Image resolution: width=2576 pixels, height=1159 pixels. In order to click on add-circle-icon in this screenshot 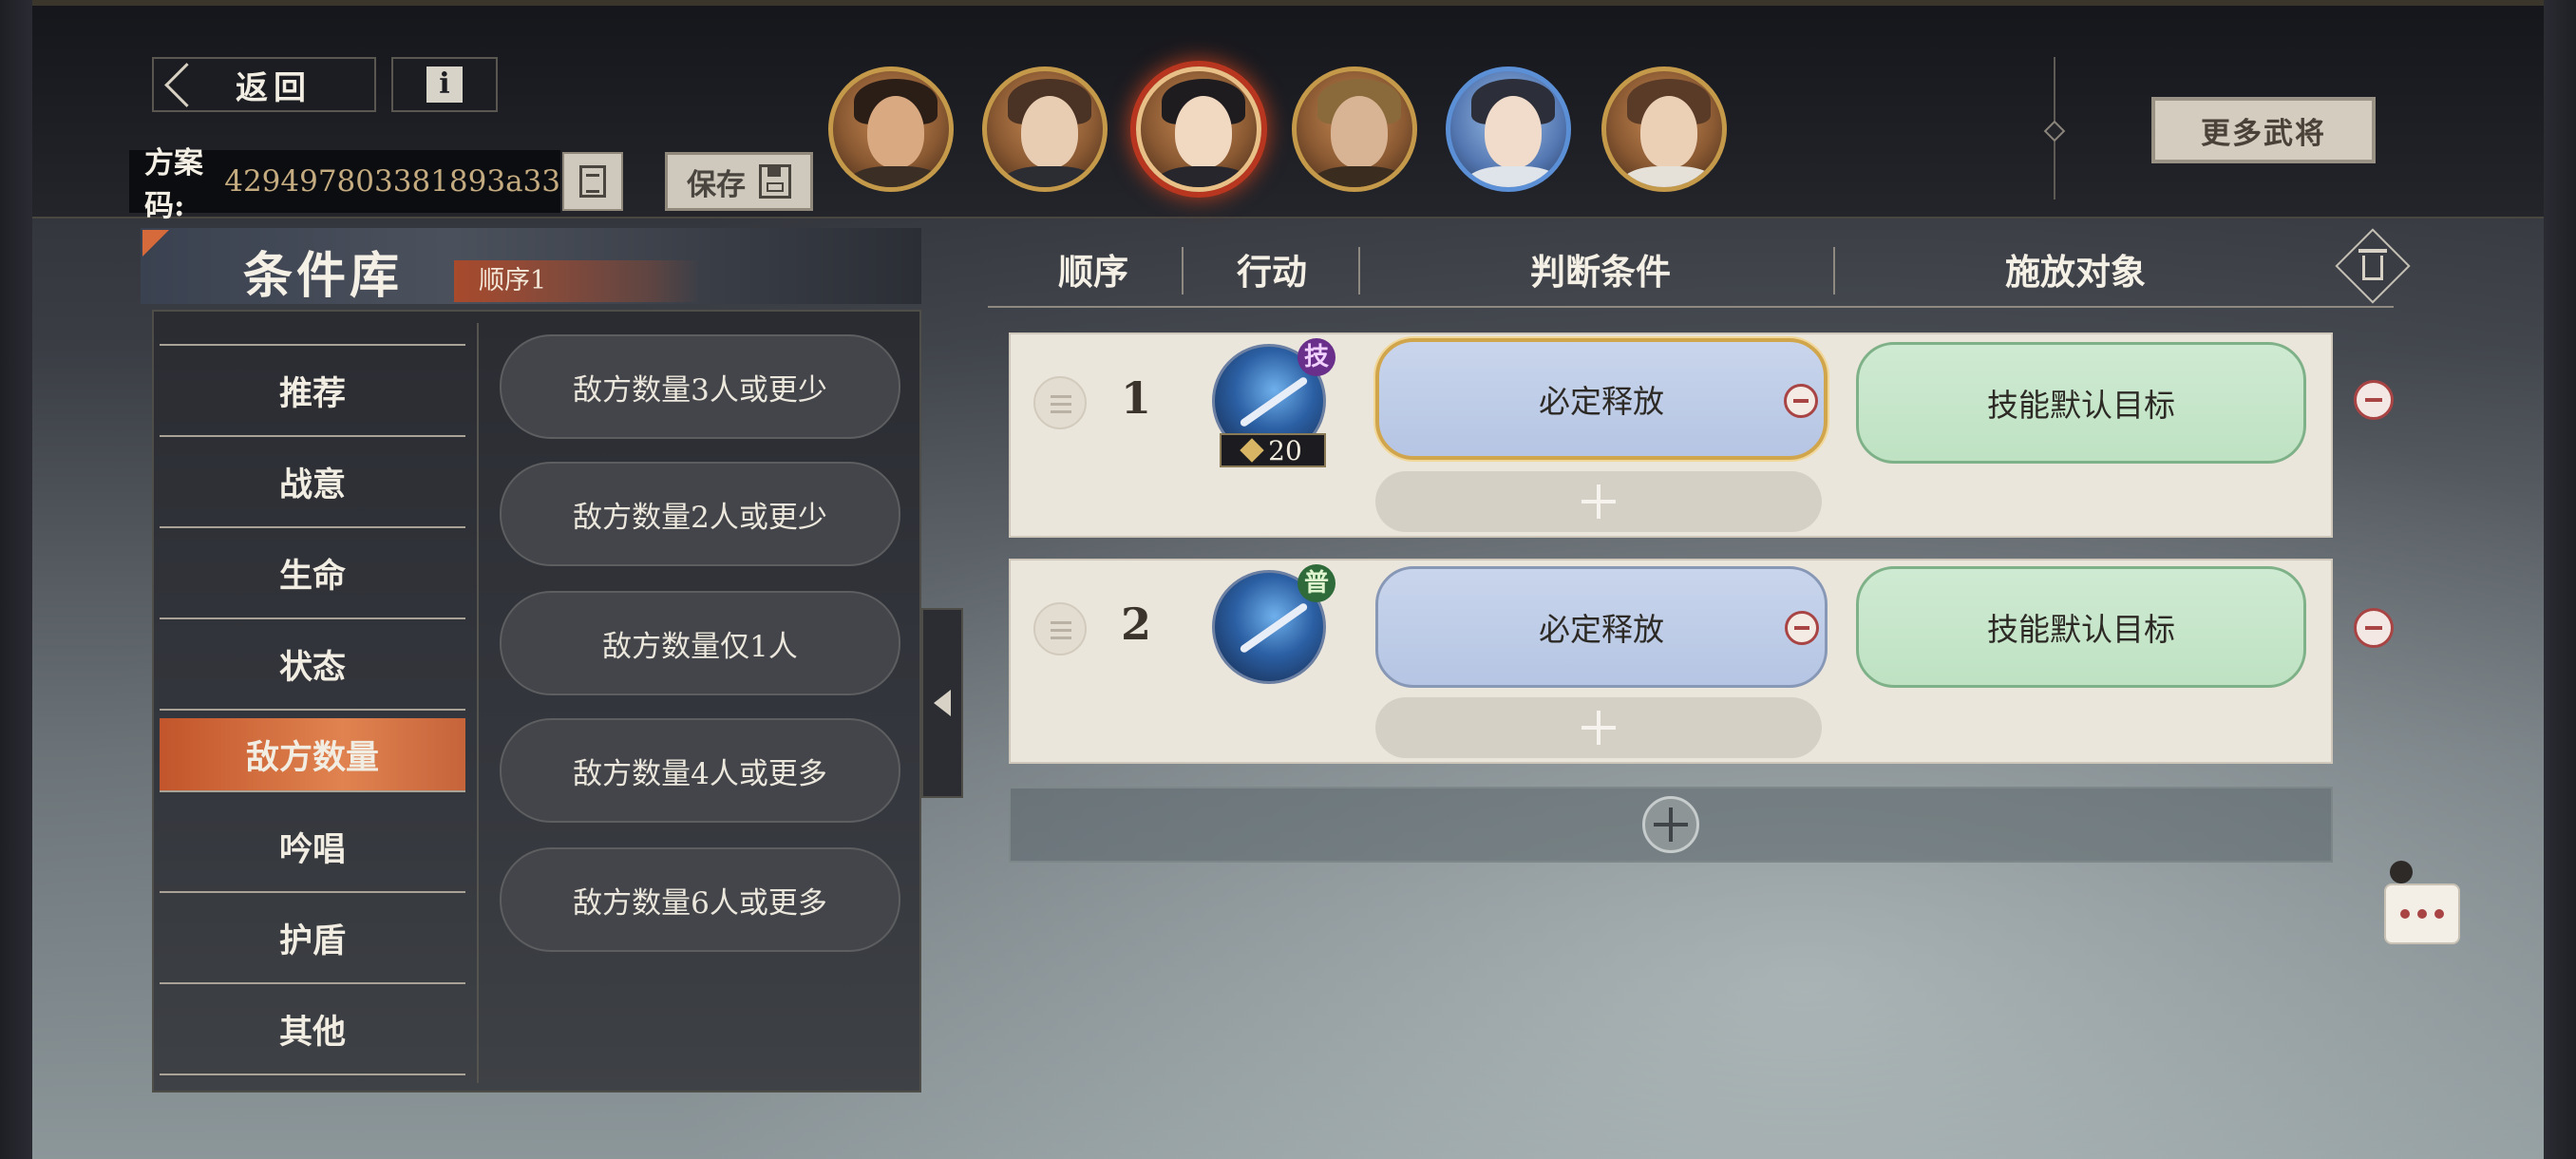, I will do `click(1670, 824)`.